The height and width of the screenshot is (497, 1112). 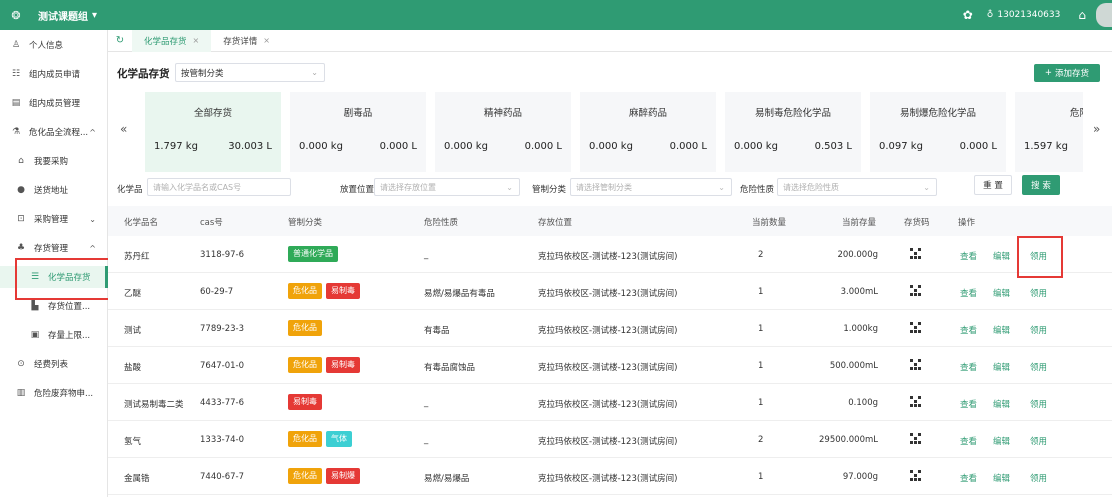 What do you see at coordinates (172, 40) in the screenshot?
I see `tab-chemical-inventory: 化学品存货 ×` at bounding box center [172, 40].